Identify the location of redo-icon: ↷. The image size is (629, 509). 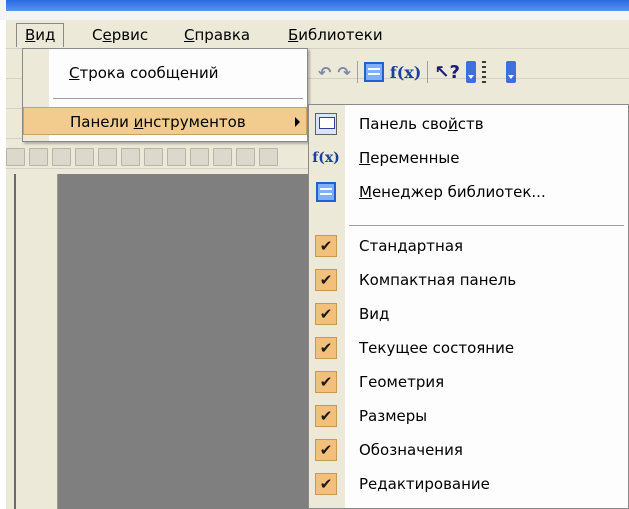
(343, 72).